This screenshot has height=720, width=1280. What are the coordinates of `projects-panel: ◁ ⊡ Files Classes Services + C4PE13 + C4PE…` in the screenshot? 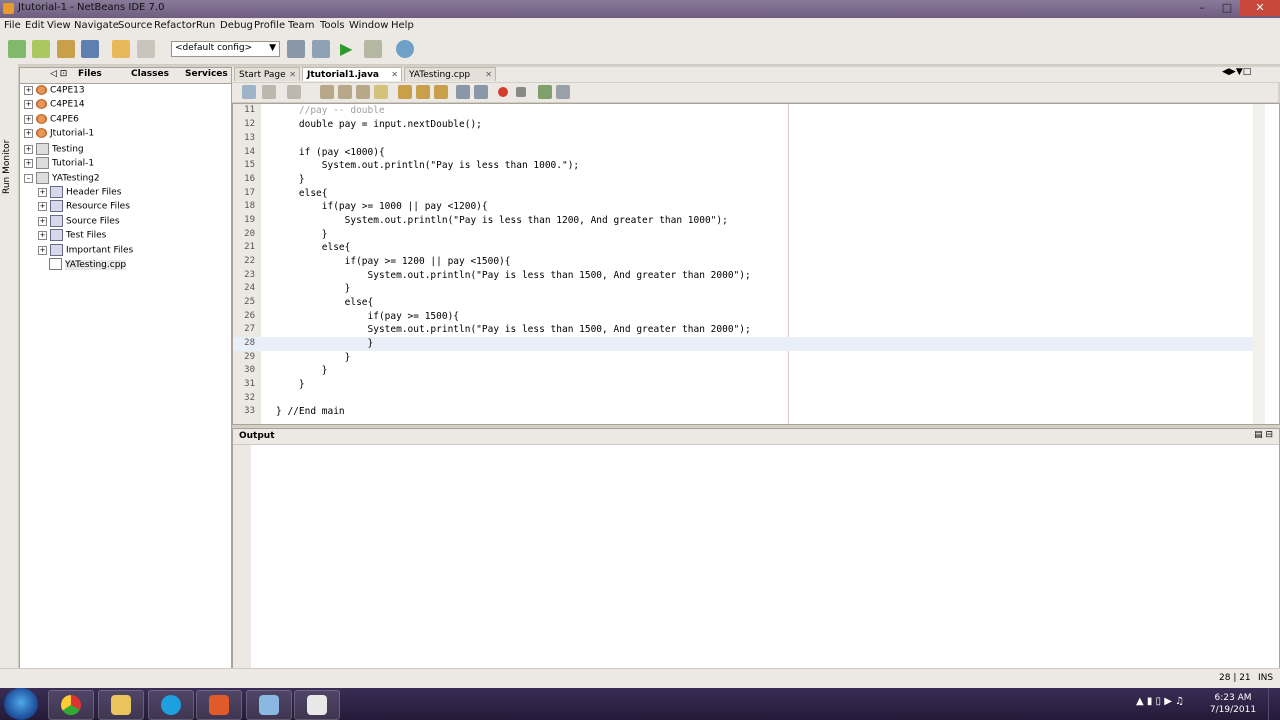 It's located at (125, 368).